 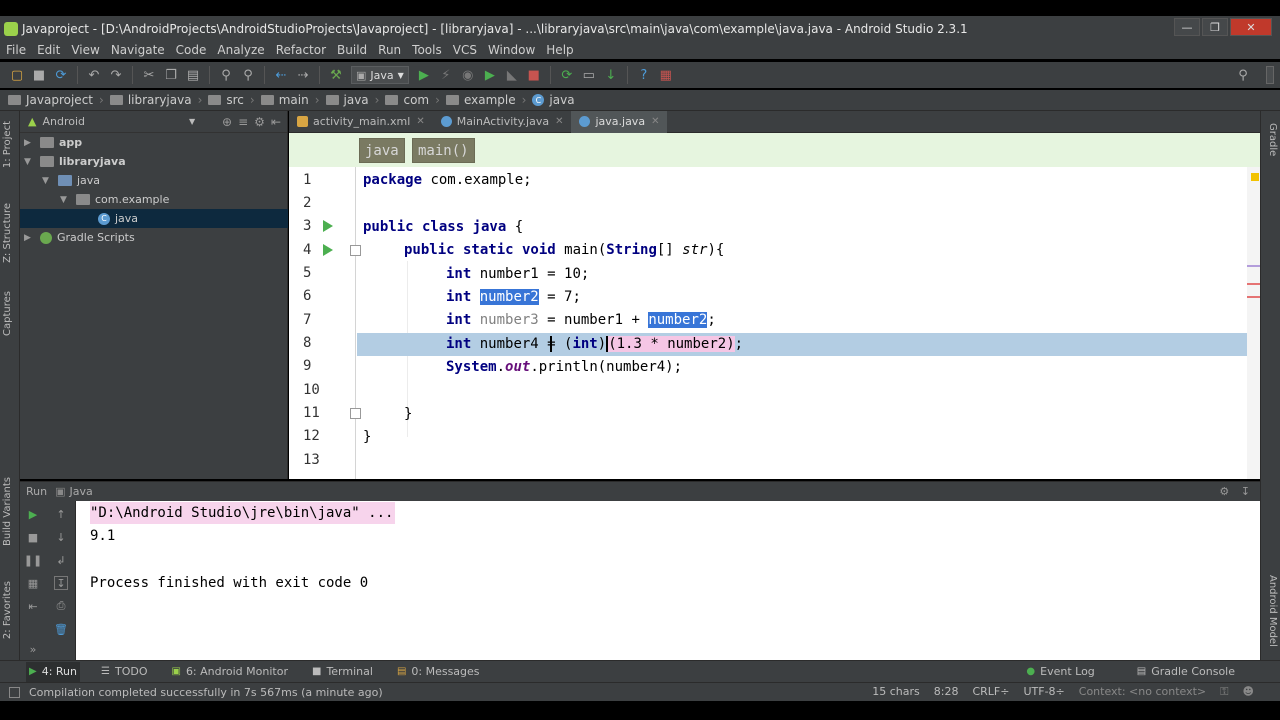 I want to click on menu-vcs: VCS, so click(x=465, y=50).